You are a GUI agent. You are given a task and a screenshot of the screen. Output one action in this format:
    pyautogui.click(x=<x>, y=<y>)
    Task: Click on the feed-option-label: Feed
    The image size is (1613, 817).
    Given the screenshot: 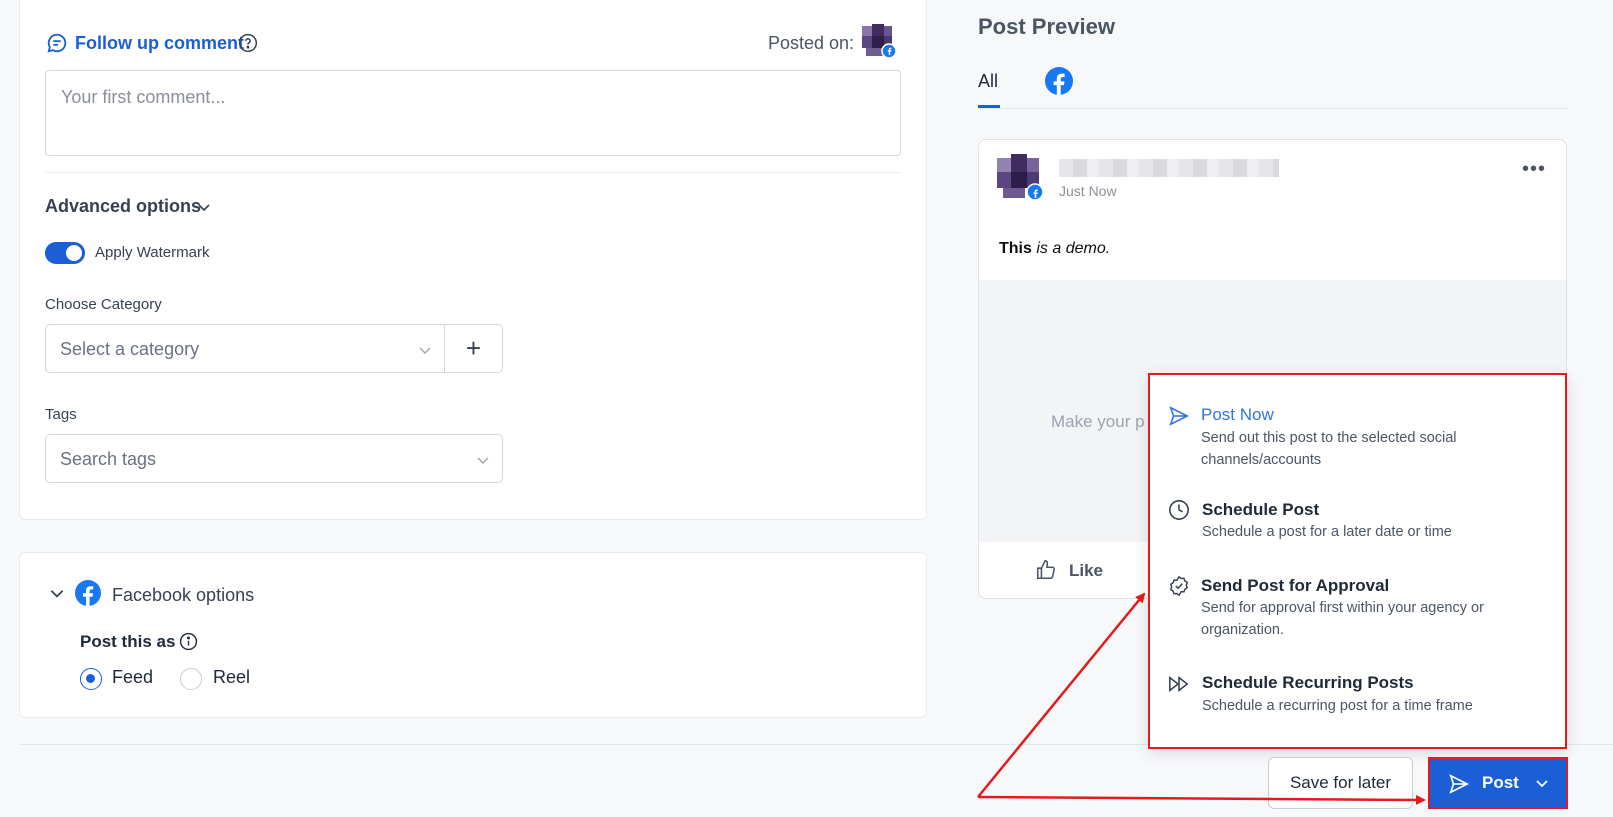 What is the action you would take?
    pyautogui.click(x=132, y=677)
    